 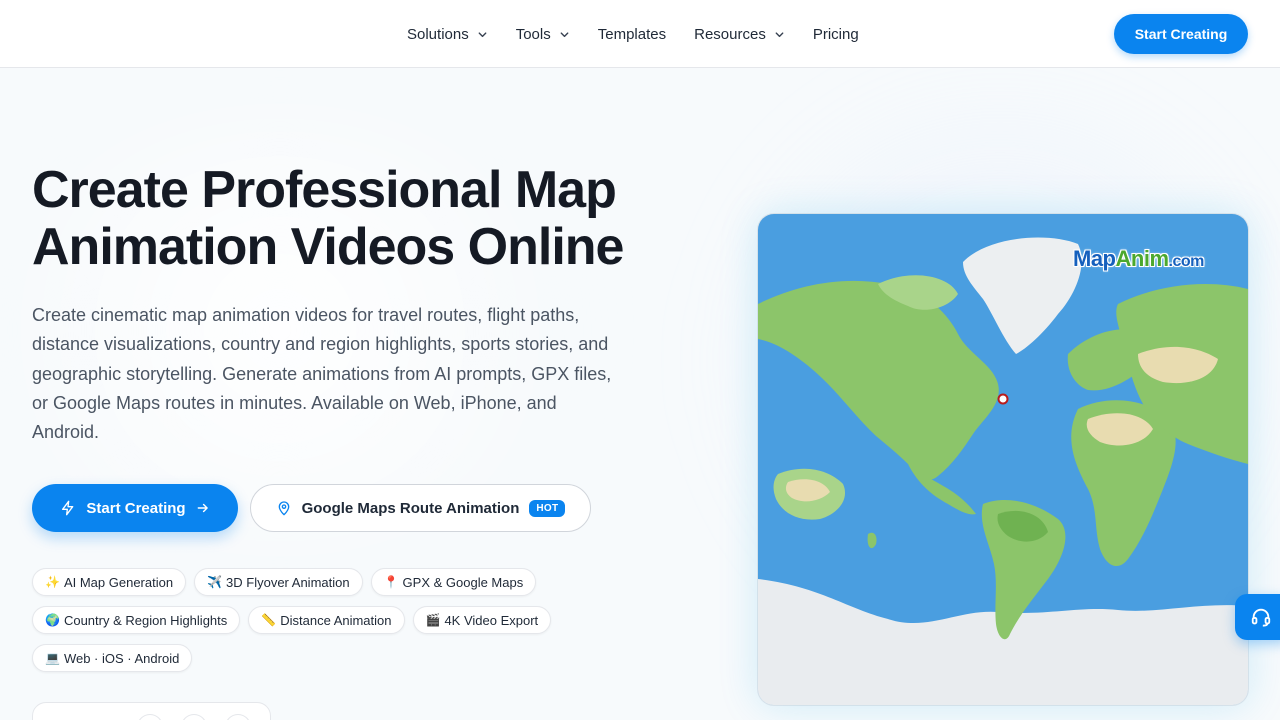 I want to click on nav-tools: Tools, so click(x=543, y=34).